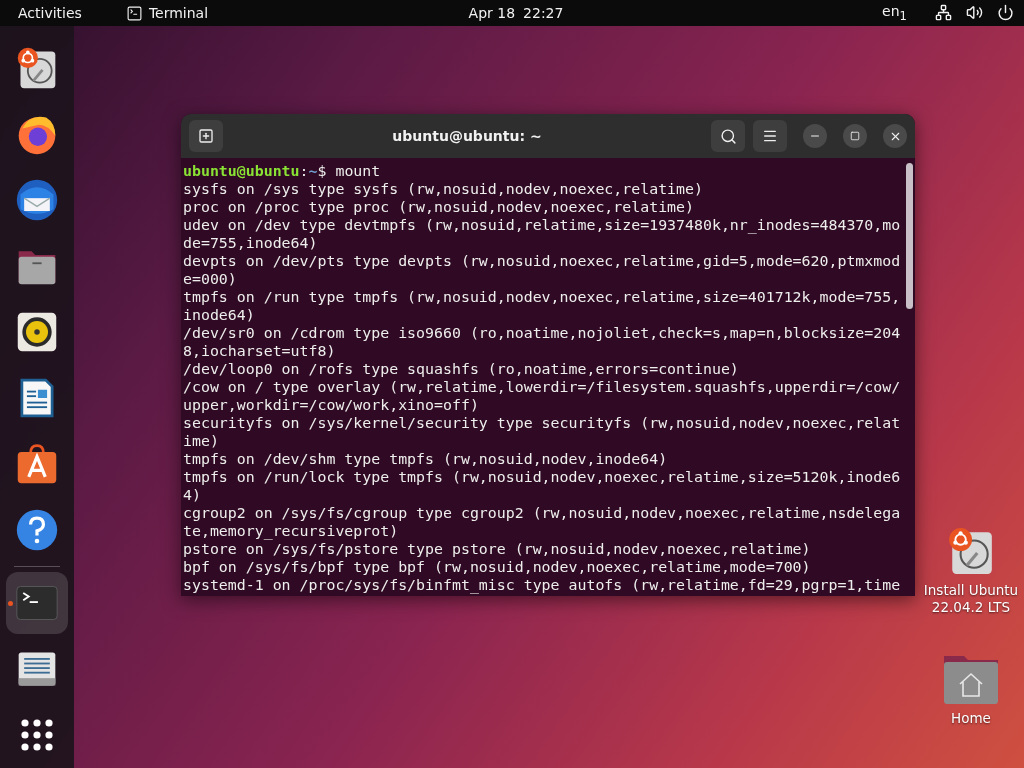 This screenshot has height=768, width=1024. Describe the element at coordinates (443, 189) in the screenshot. I see `output-line: sysfs on /sys type sysfs (rw,nosuid,nodev,noexec,relatime)` at that location.